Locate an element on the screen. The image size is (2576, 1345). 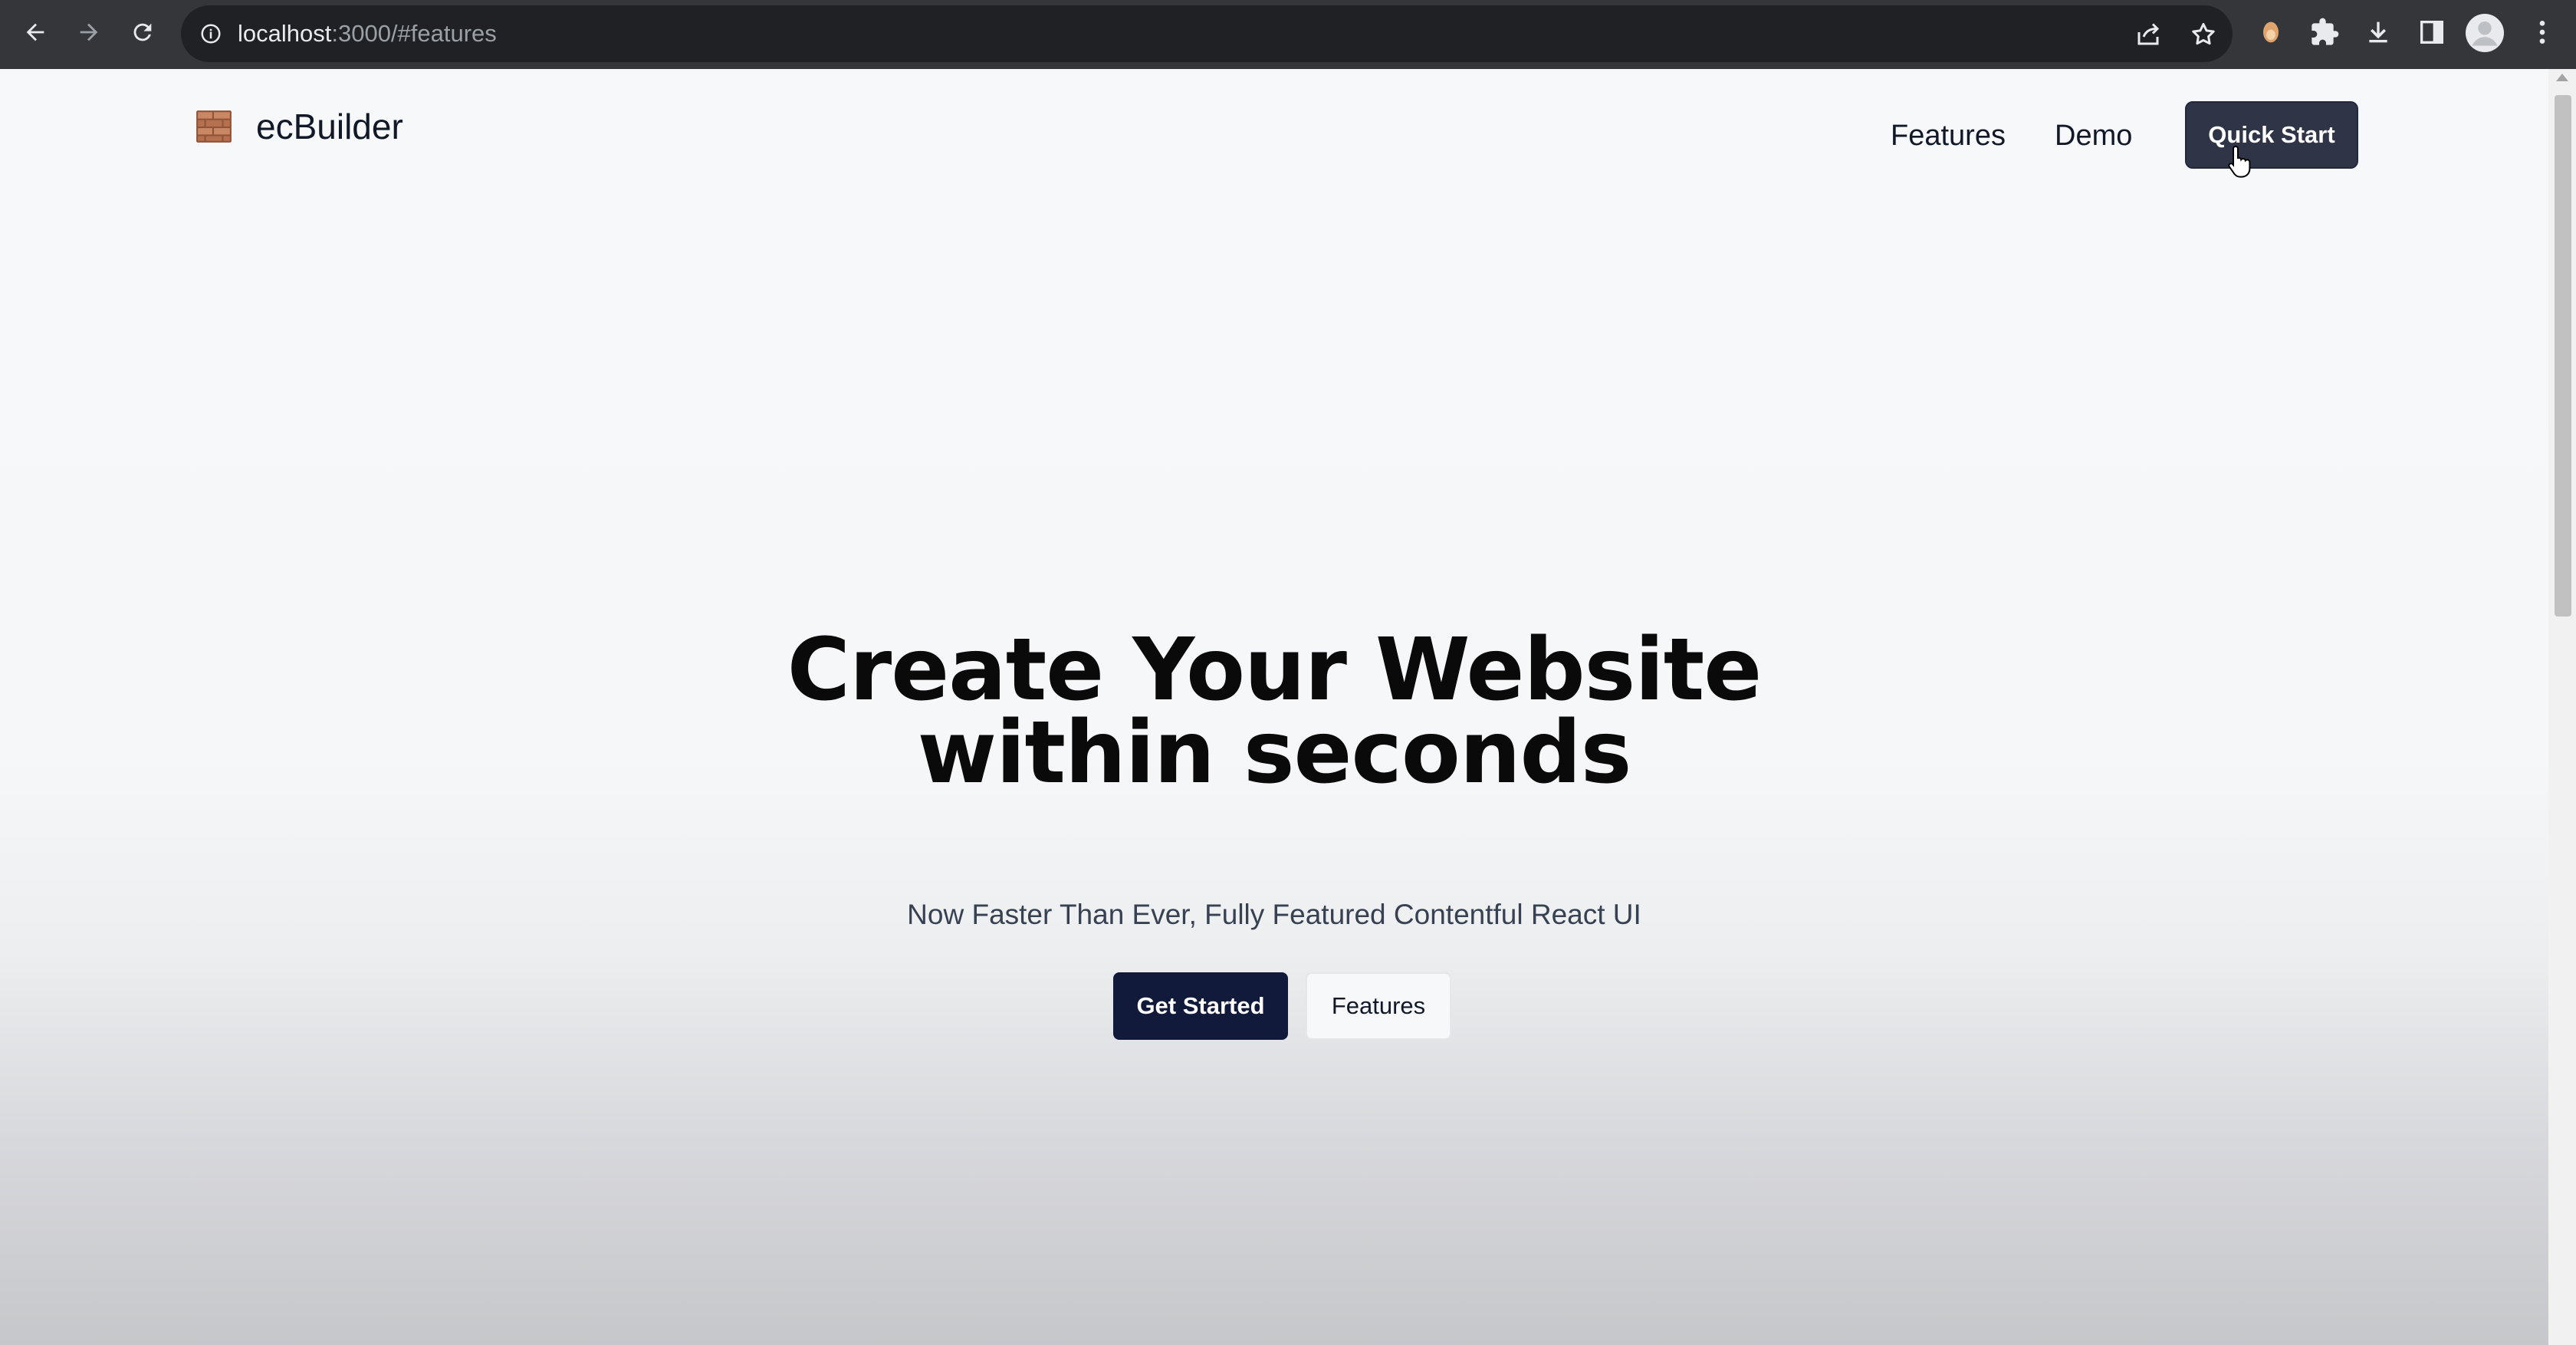
url-host: localhost is located at coordinates (285, 34).